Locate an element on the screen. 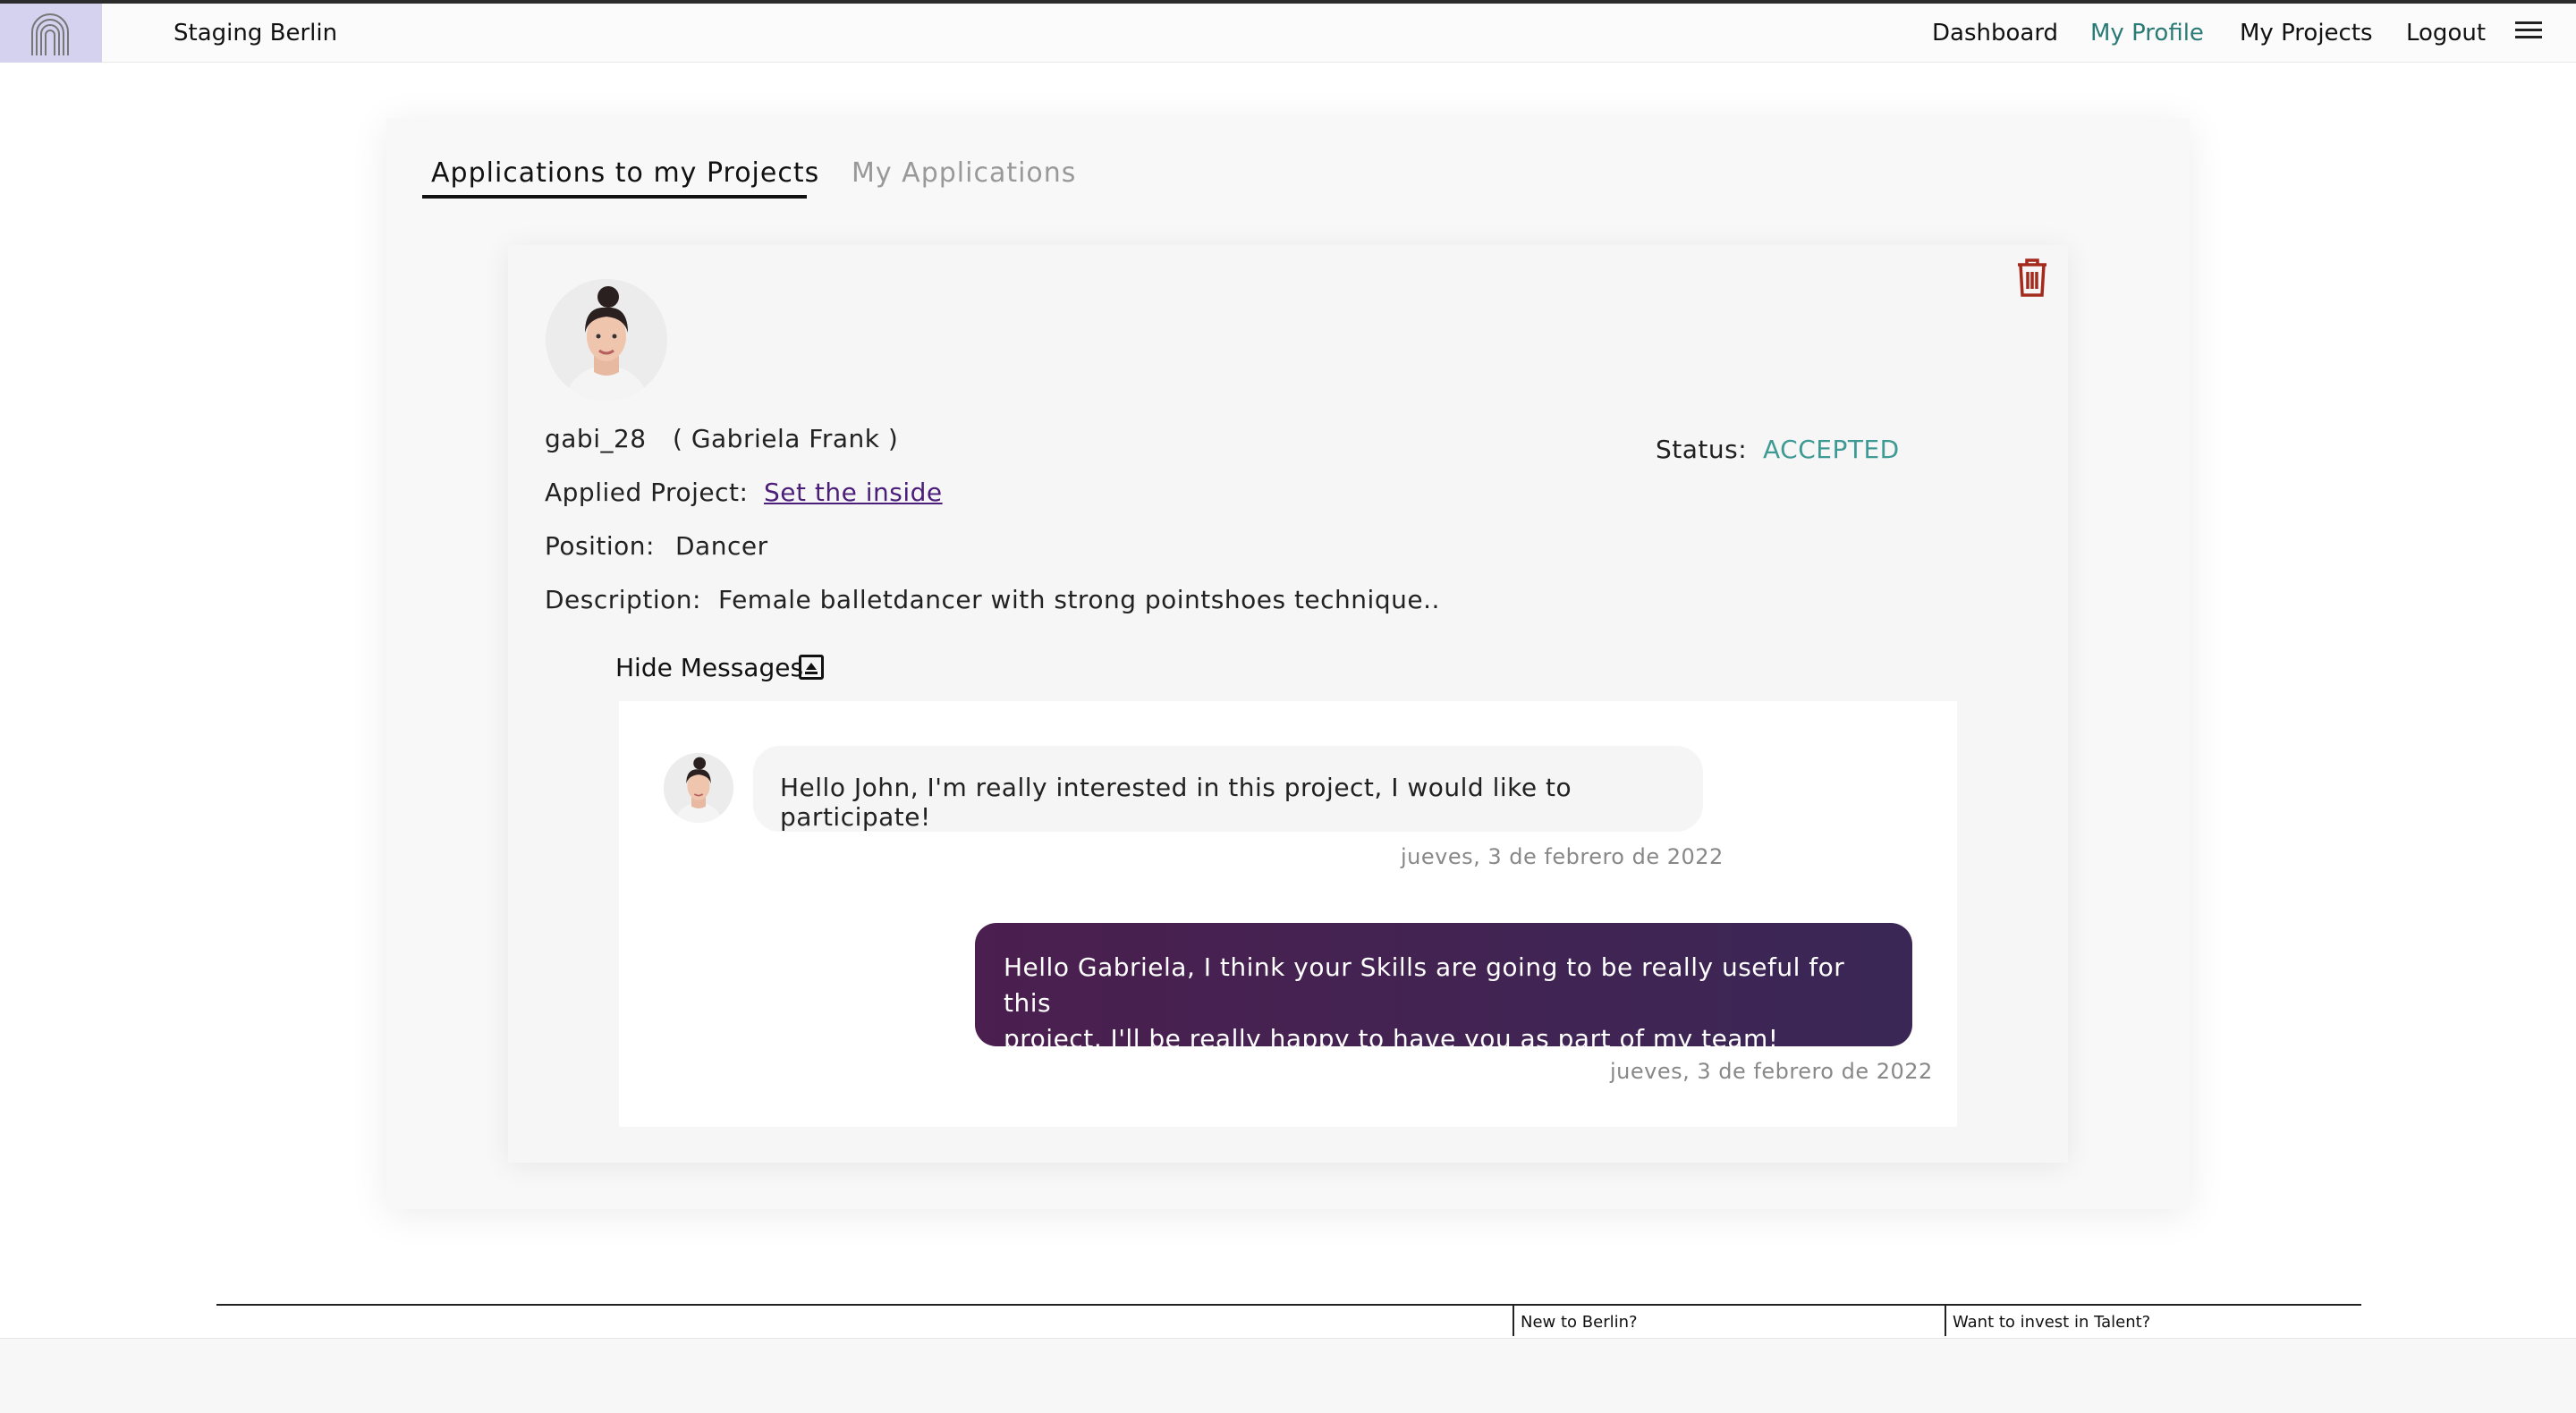 This screenshot has height=1413, width=2576. status-badge: ACCEPTED is located at coordinates (1831, 449).